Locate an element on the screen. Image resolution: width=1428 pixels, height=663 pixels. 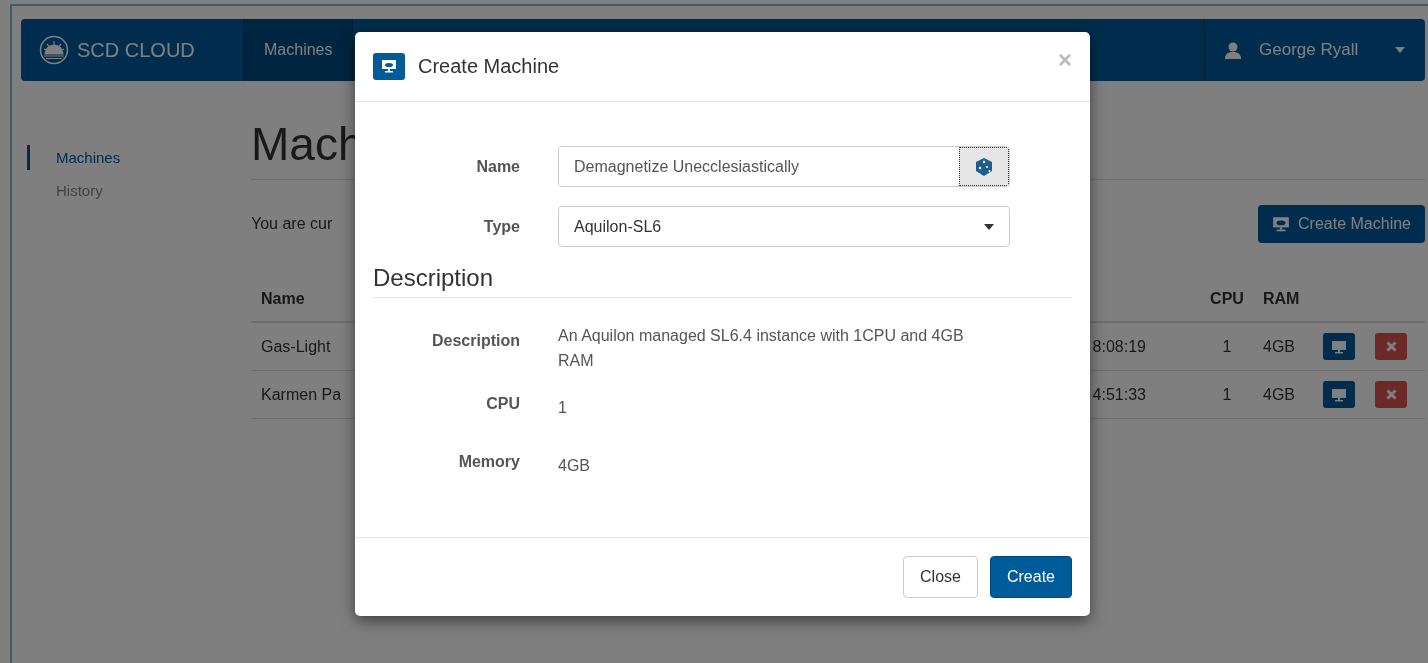
user-name: George Ryall is located at coordinates (1309, 50).